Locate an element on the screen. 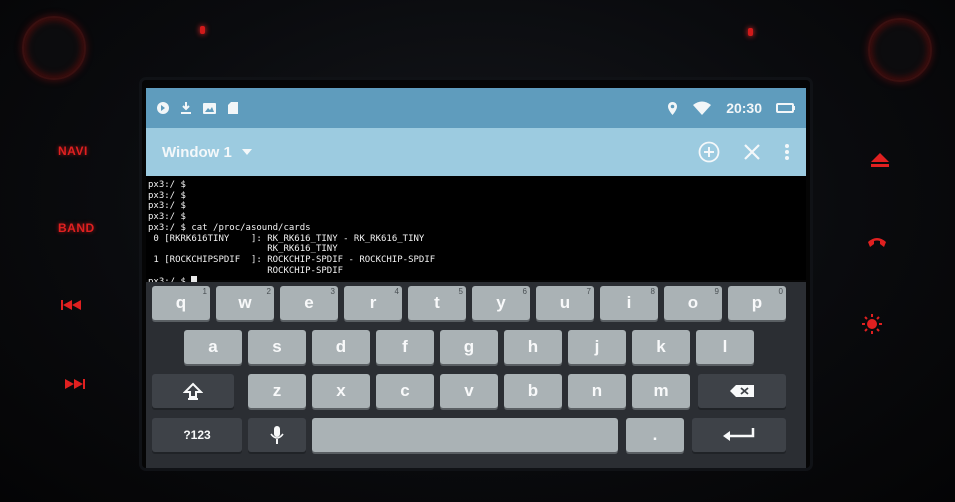  key-s: s is located at coordinates (277, 347).